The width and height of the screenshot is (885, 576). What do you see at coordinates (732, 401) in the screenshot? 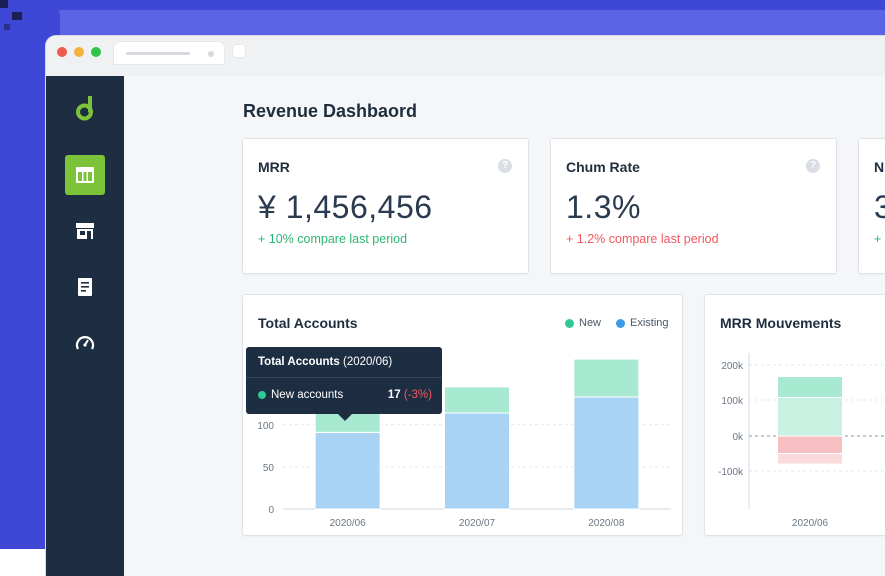
I see `y-tick-label: 100k` at bounding box center [732, 401].